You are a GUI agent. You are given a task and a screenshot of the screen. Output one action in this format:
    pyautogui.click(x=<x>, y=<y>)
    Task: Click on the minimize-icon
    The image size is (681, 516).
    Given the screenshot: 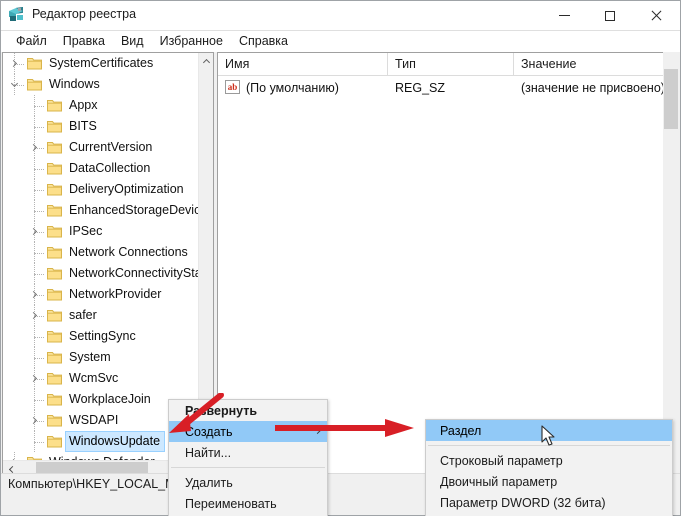 What is the action you would take?
    pyautogui.click(x=564, y=15)
    